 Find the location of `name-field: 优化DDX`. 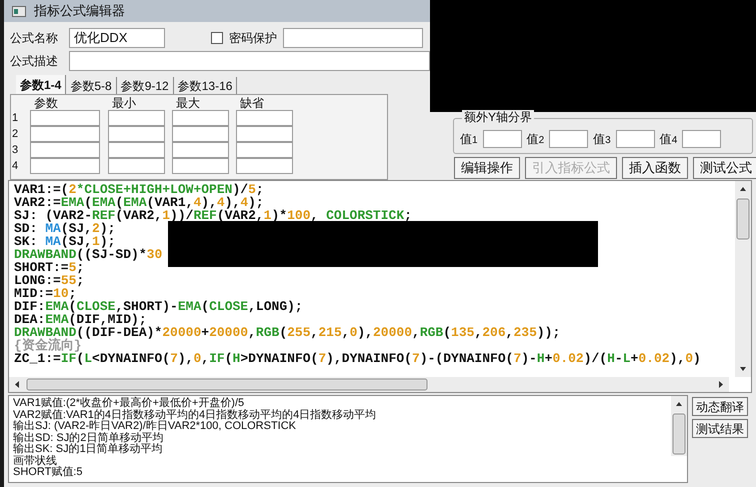

name-field: 优化DDX is located at coordinates (117, 38).